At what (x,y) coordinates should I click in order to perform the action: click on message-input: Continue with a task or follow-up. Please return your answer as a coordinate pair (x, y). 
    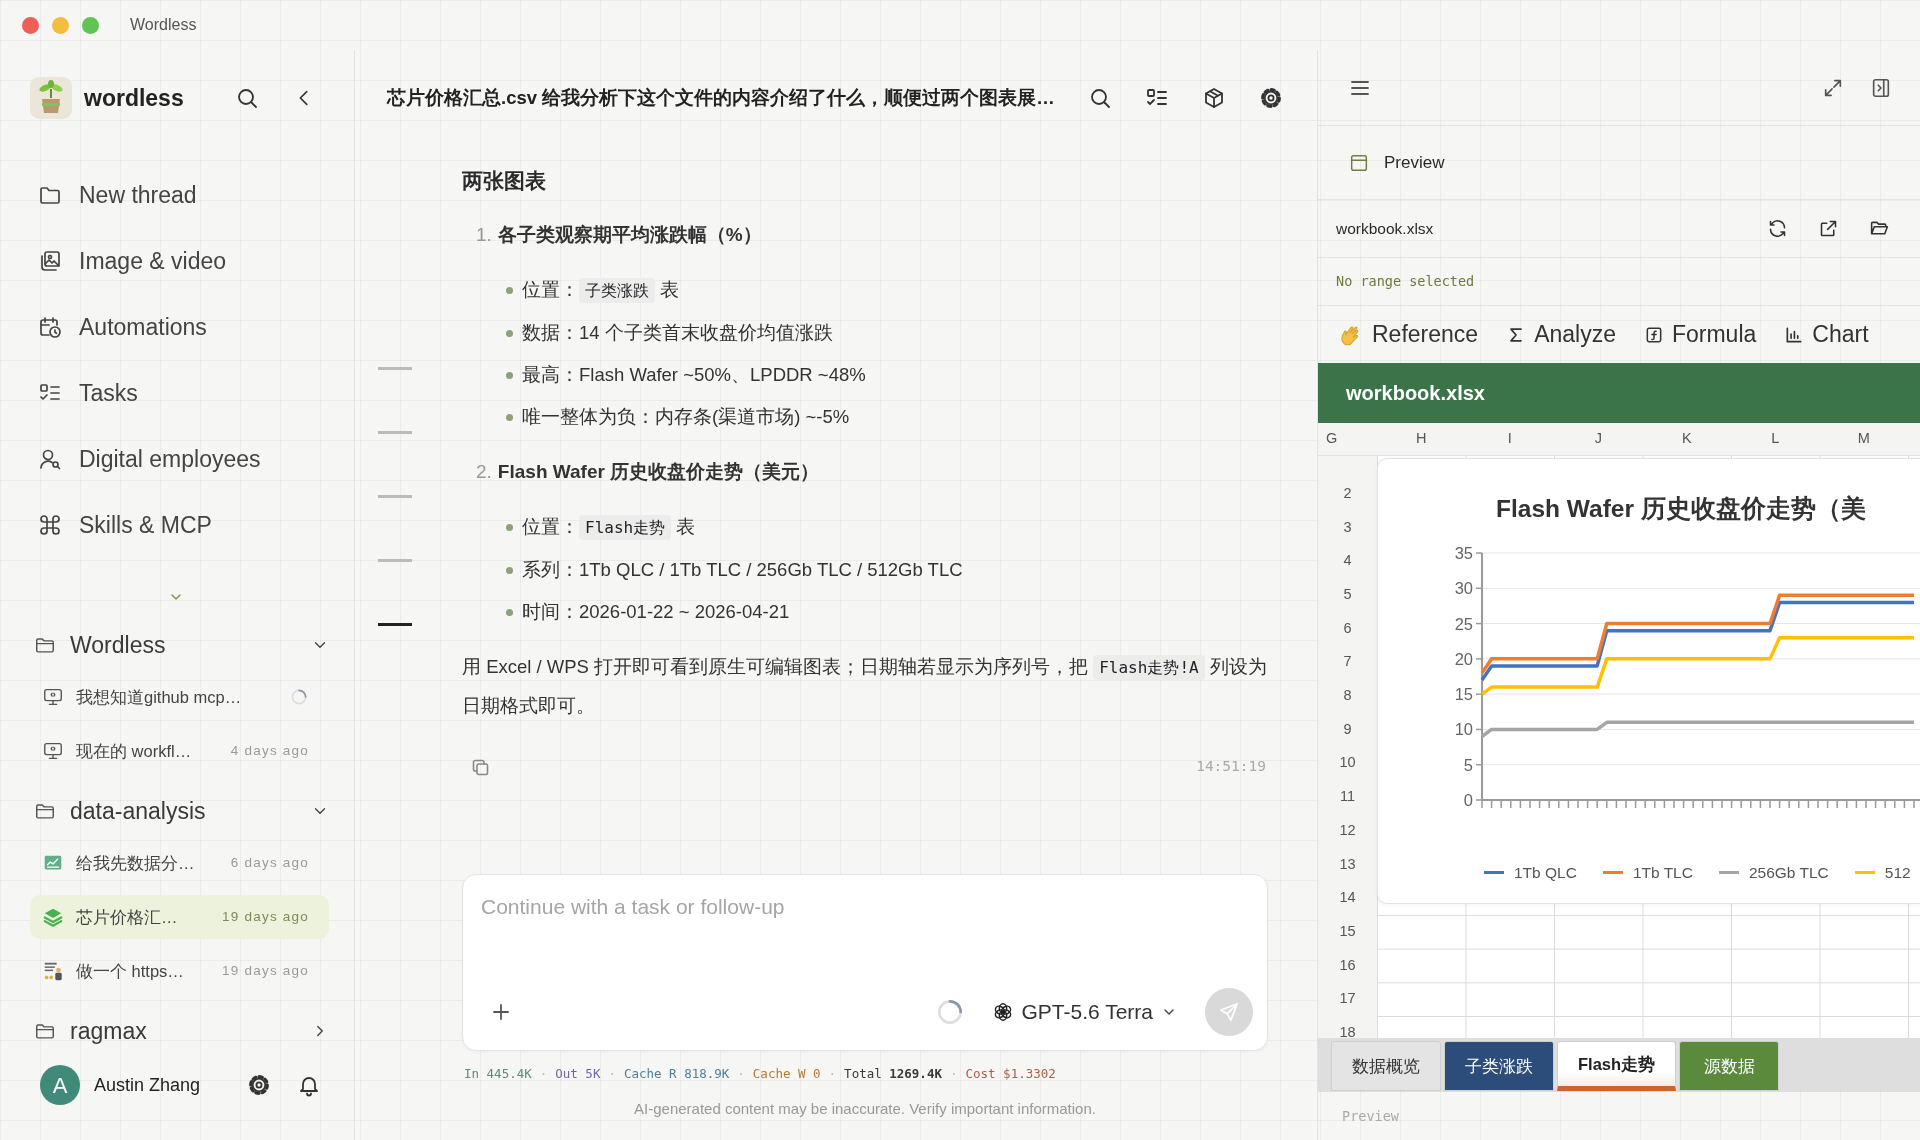
    Looking at the image, I should click on (867, 906).